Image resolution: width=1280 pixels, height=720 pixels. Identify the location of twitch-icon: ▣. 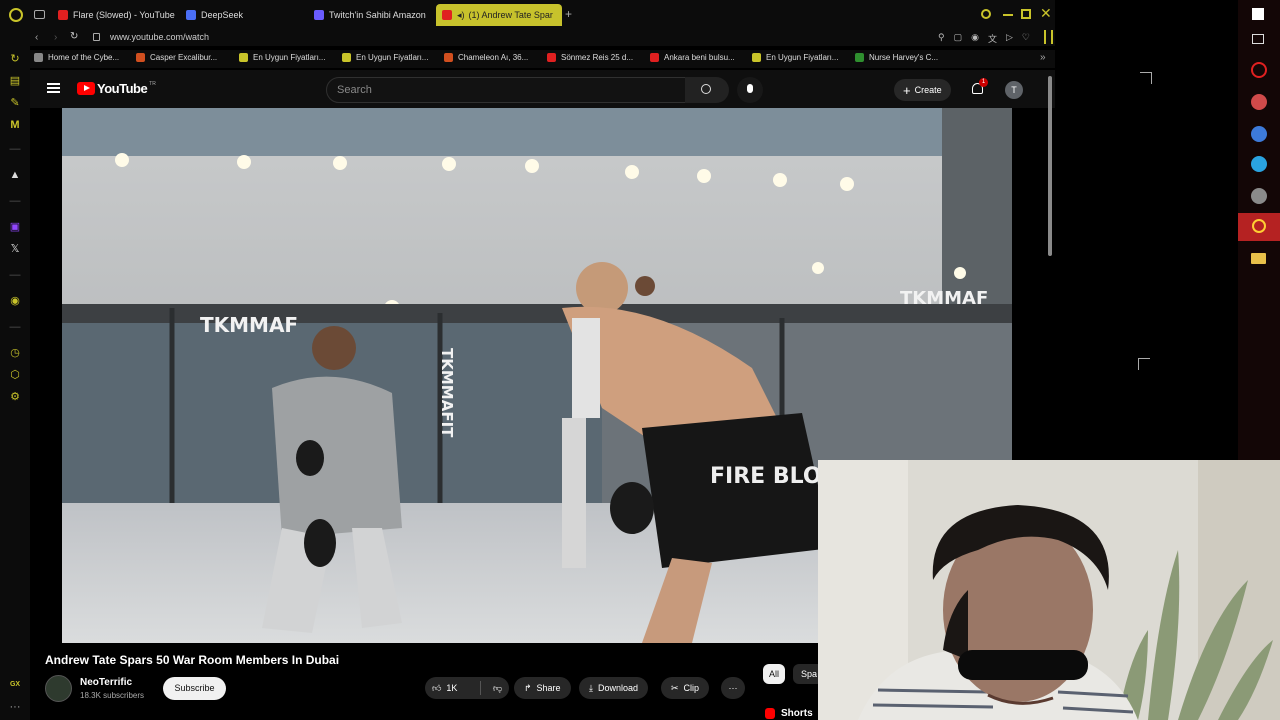
(15, 227).